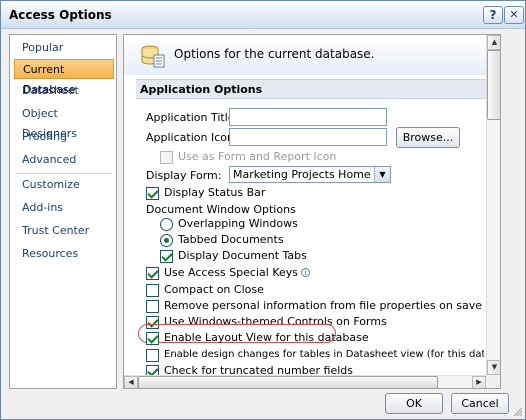 Image resolution: width=526 pixels, height=420 pixels. I want to click on display-form-select: Marketing Projects Home ▼, so click(310, 174).